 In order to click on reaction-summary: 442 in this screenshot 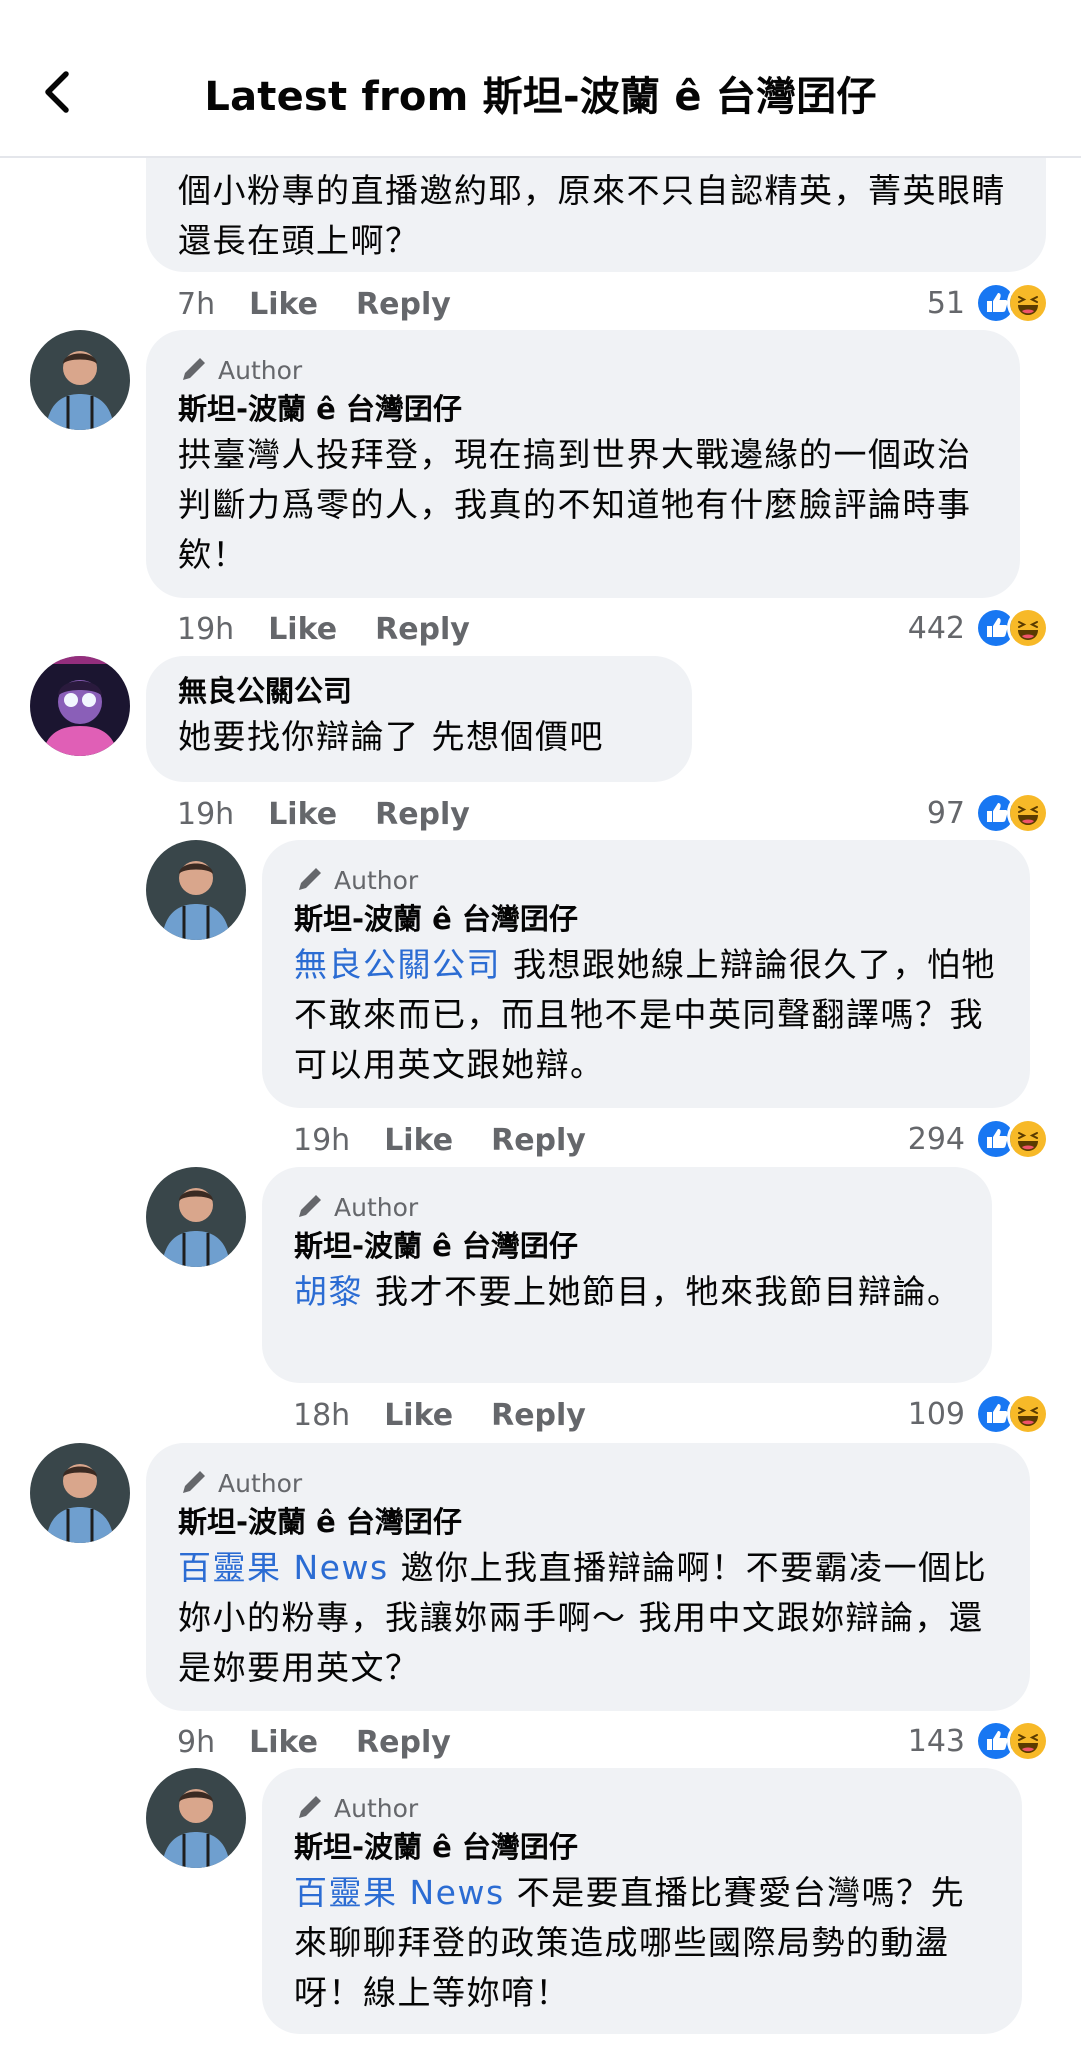, I will do `click(978, 628)`.